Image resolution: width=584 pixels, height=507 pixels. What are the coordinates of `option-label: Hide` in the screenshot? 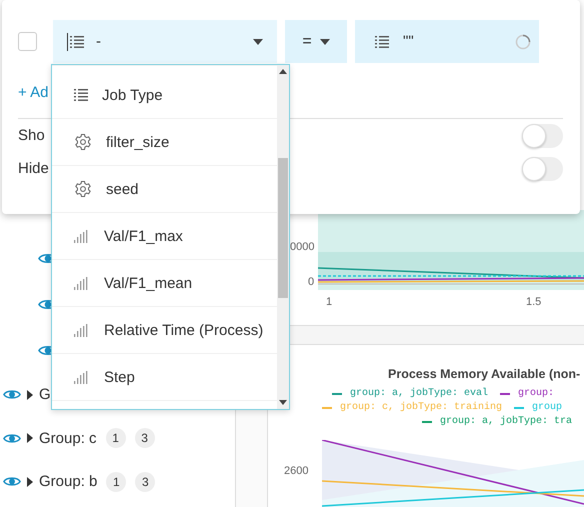 It's located at (33, 168).